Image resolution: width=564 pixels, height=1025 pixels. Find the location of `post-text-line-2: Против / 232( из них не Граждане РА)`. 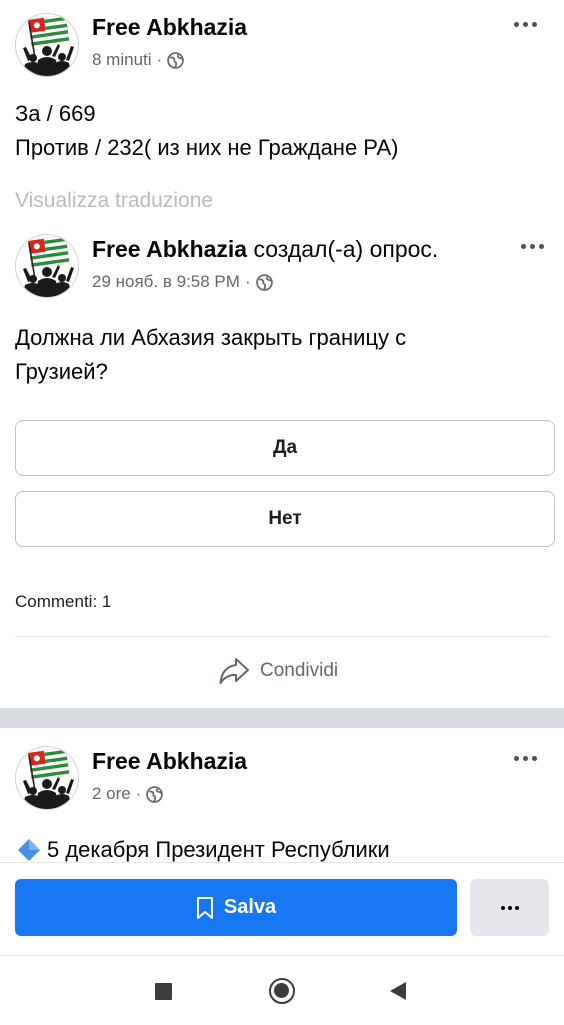

post-text-line-2: Против / 232( из них не Граждане РА) is located at coordinates (207, 147).